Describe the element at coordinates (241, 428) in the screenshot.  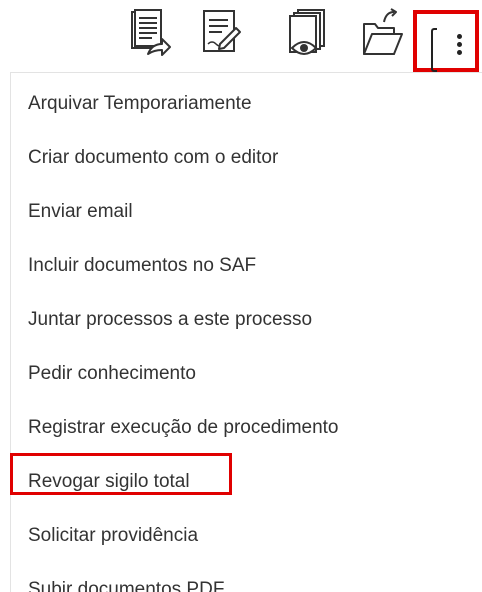
I see `menu-item-registrar-execucao: Registrar execução de procedimento` at that location.